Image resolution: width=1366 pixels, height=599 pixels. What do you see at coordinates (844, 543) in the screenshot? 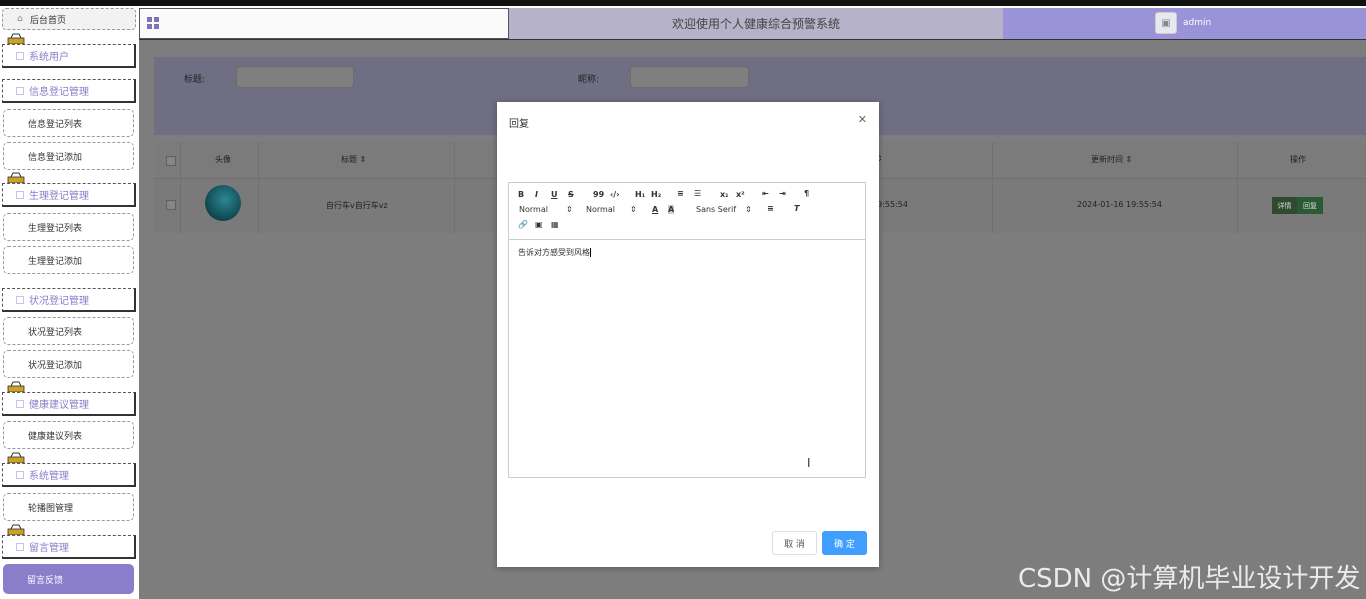
I see `confirm-button: 确 定` at bounding box center [844, 543].